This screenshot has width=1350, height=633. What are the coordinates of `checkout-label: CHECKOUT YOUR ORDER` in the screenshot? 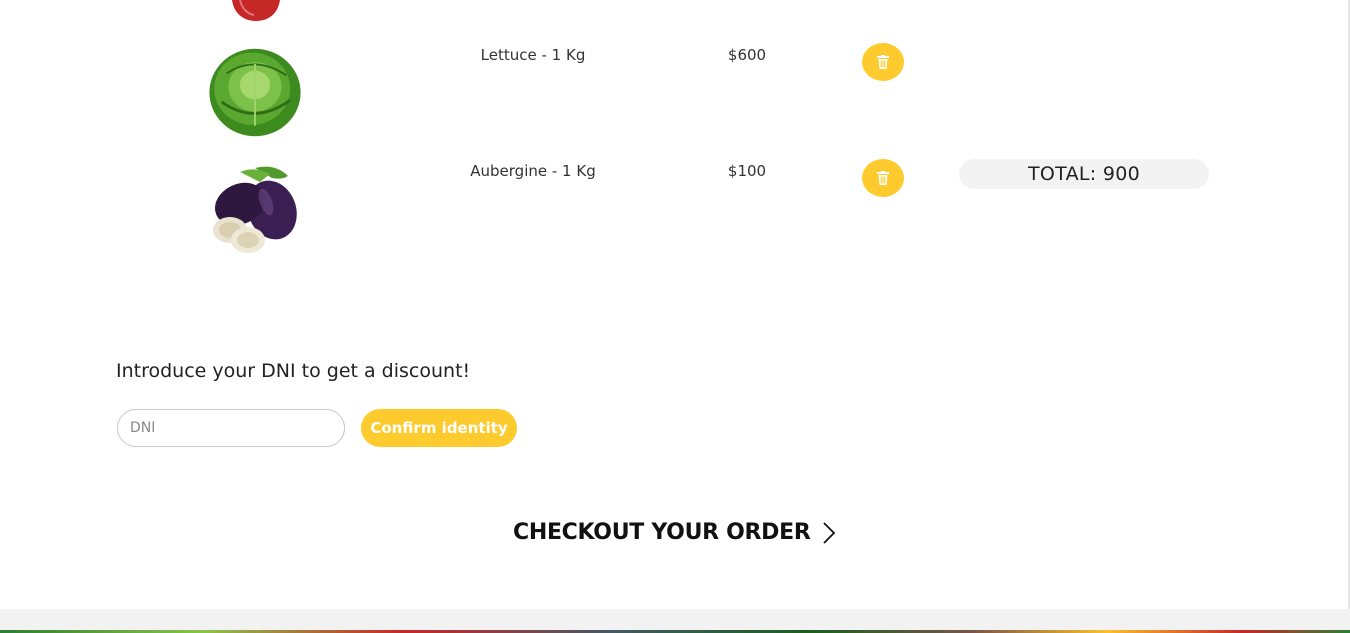 It's located at (662, 532).